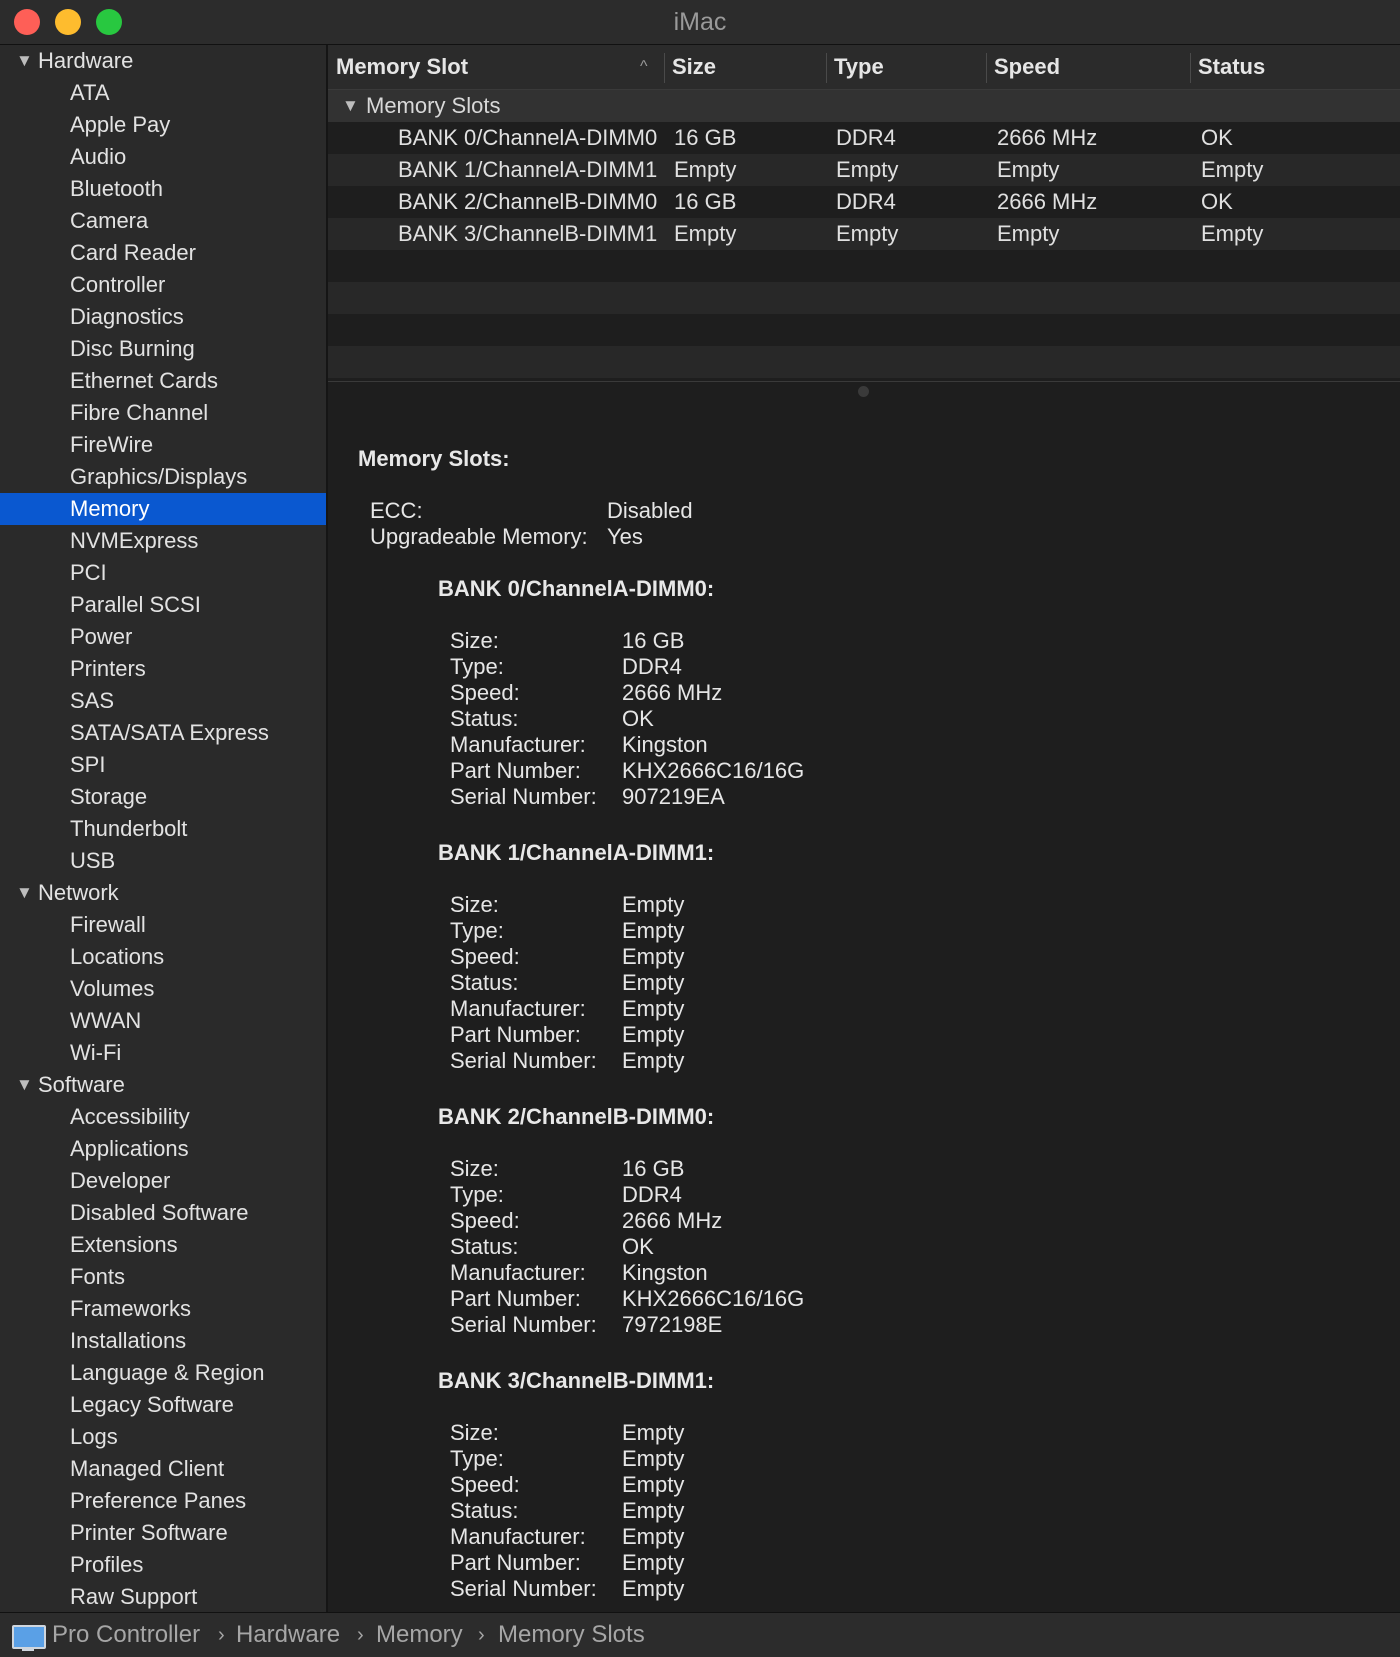  Describe the element at coordinates (163, 541) in the screenshot. I see `sidebar-item-nvmexpress: NVMExpress` at that location.